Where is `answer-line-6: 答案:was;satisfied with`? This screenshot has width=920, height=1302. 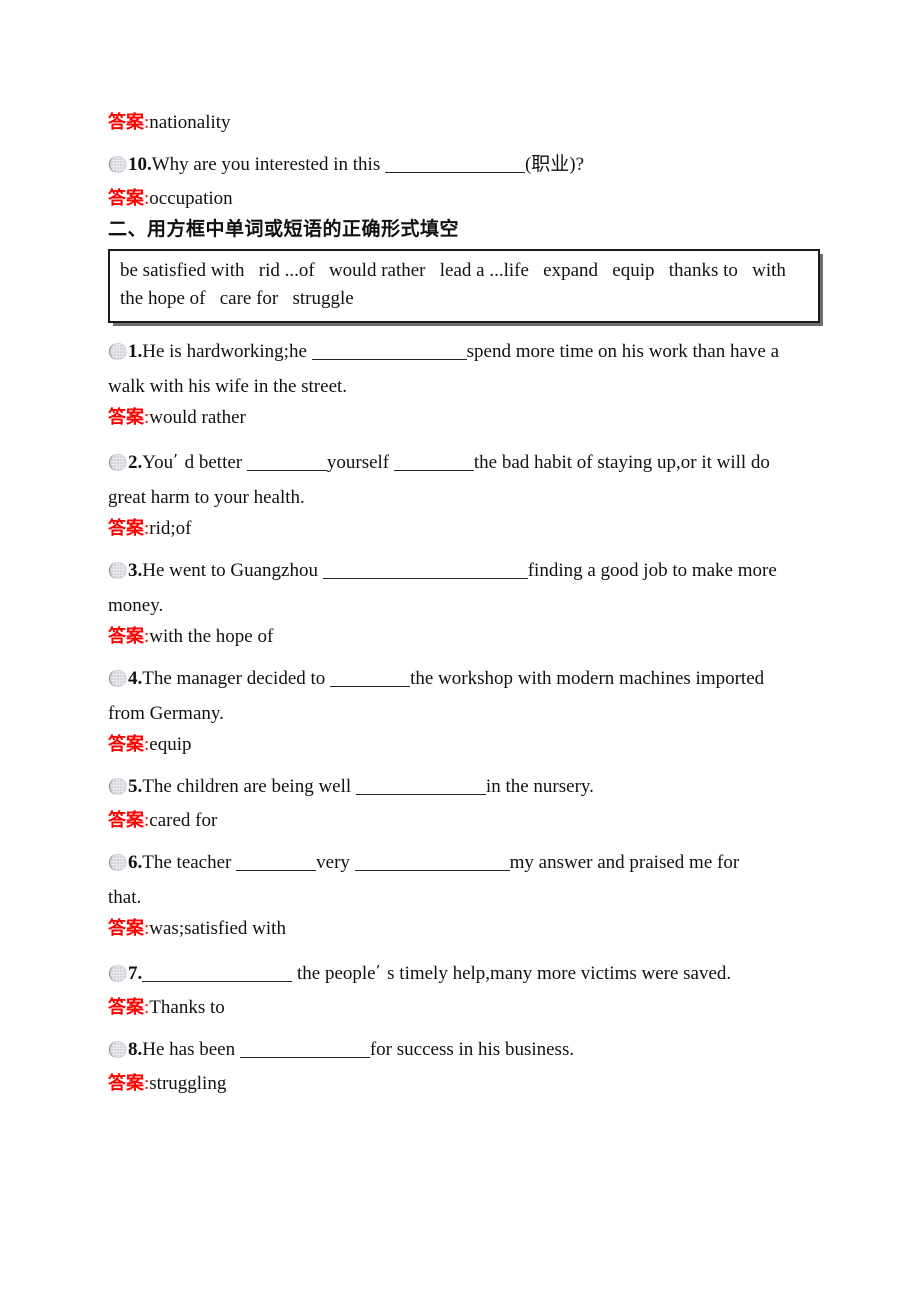 answer-line-6: 答案:was;satisfied with is located at coordinates (464, 929).